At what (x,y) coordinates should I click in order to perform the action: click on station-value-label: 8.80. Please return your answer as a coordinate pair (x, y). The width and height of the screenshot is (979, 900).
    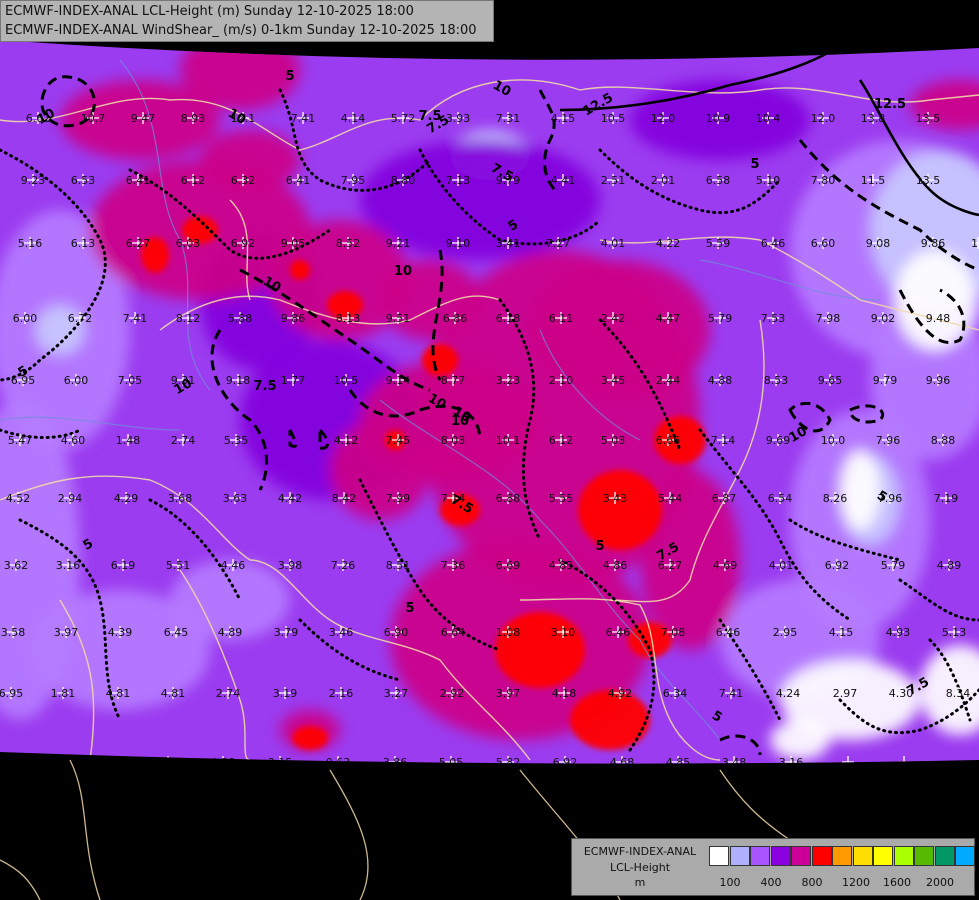
    Looking at the image, I should click on (403, 180).